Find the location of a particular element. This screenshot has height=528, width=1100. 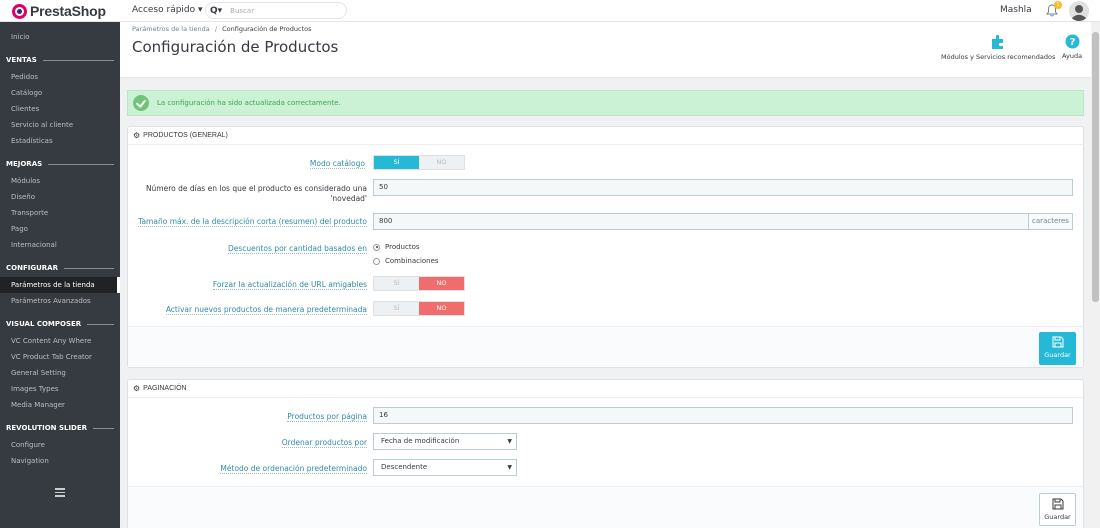

radio-combinations is located at coordinates (376, 261).